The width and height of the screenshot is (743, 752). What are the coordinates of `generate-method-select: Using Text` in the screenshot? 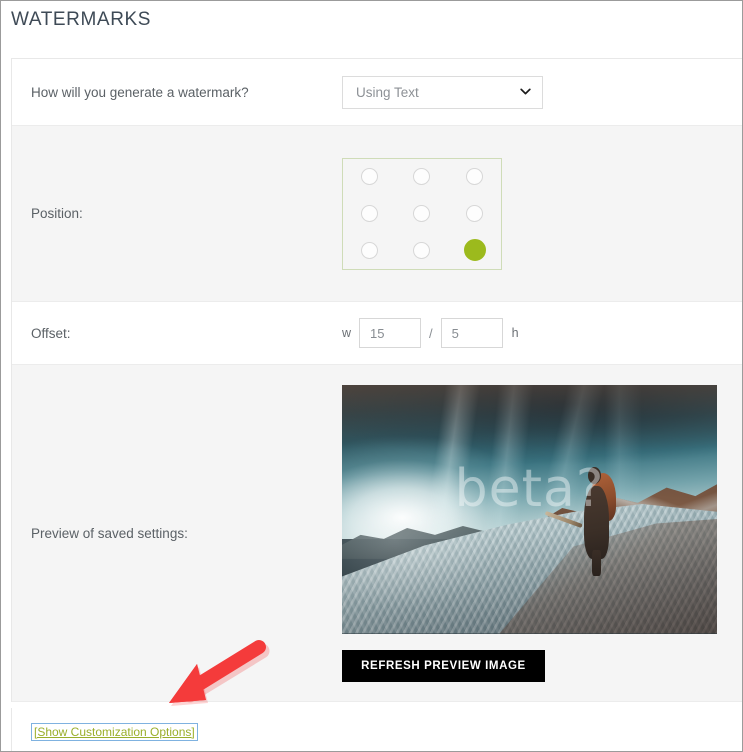 It's located at (442, 92).